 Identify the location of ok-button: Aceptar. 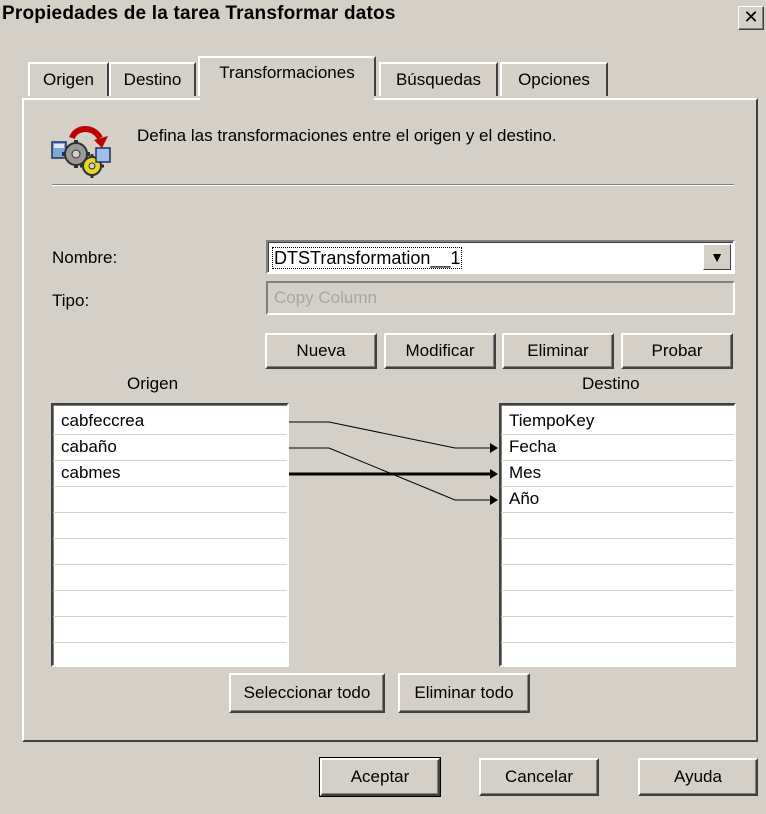
(380, 777).